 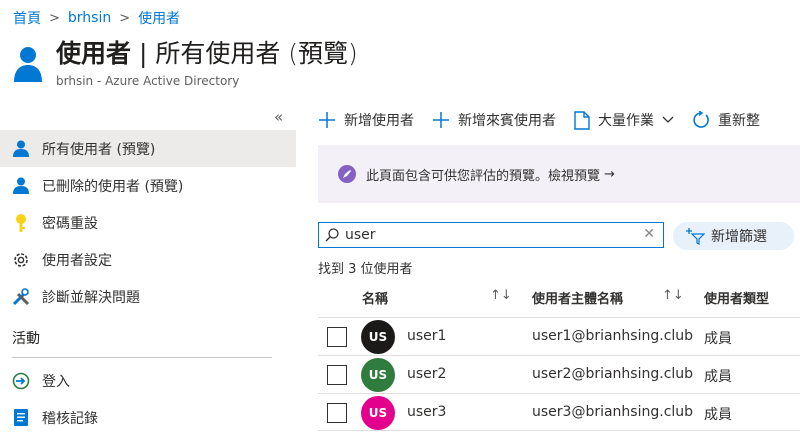 I want to click on sidebar-item-deleted-users: 已刪除的使用者 (預覽), so click(x=148, y=185).